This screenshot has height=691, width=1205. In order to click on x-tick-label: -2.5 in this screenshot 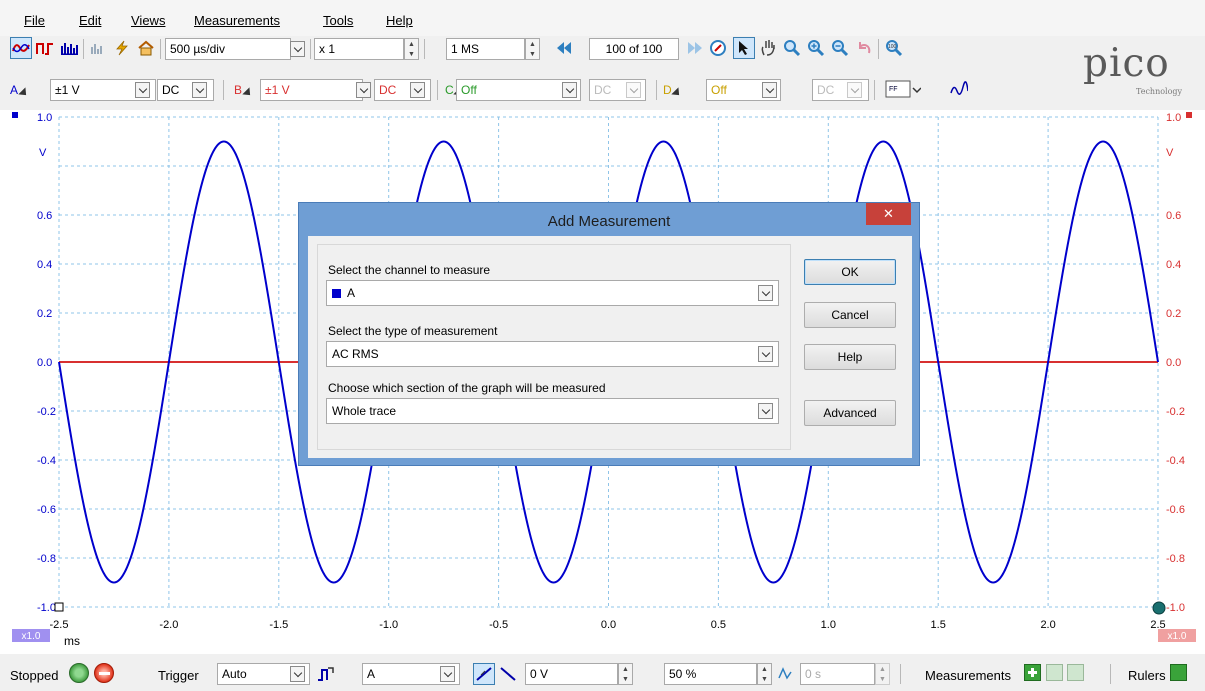, I will do `click(59, 625)`.